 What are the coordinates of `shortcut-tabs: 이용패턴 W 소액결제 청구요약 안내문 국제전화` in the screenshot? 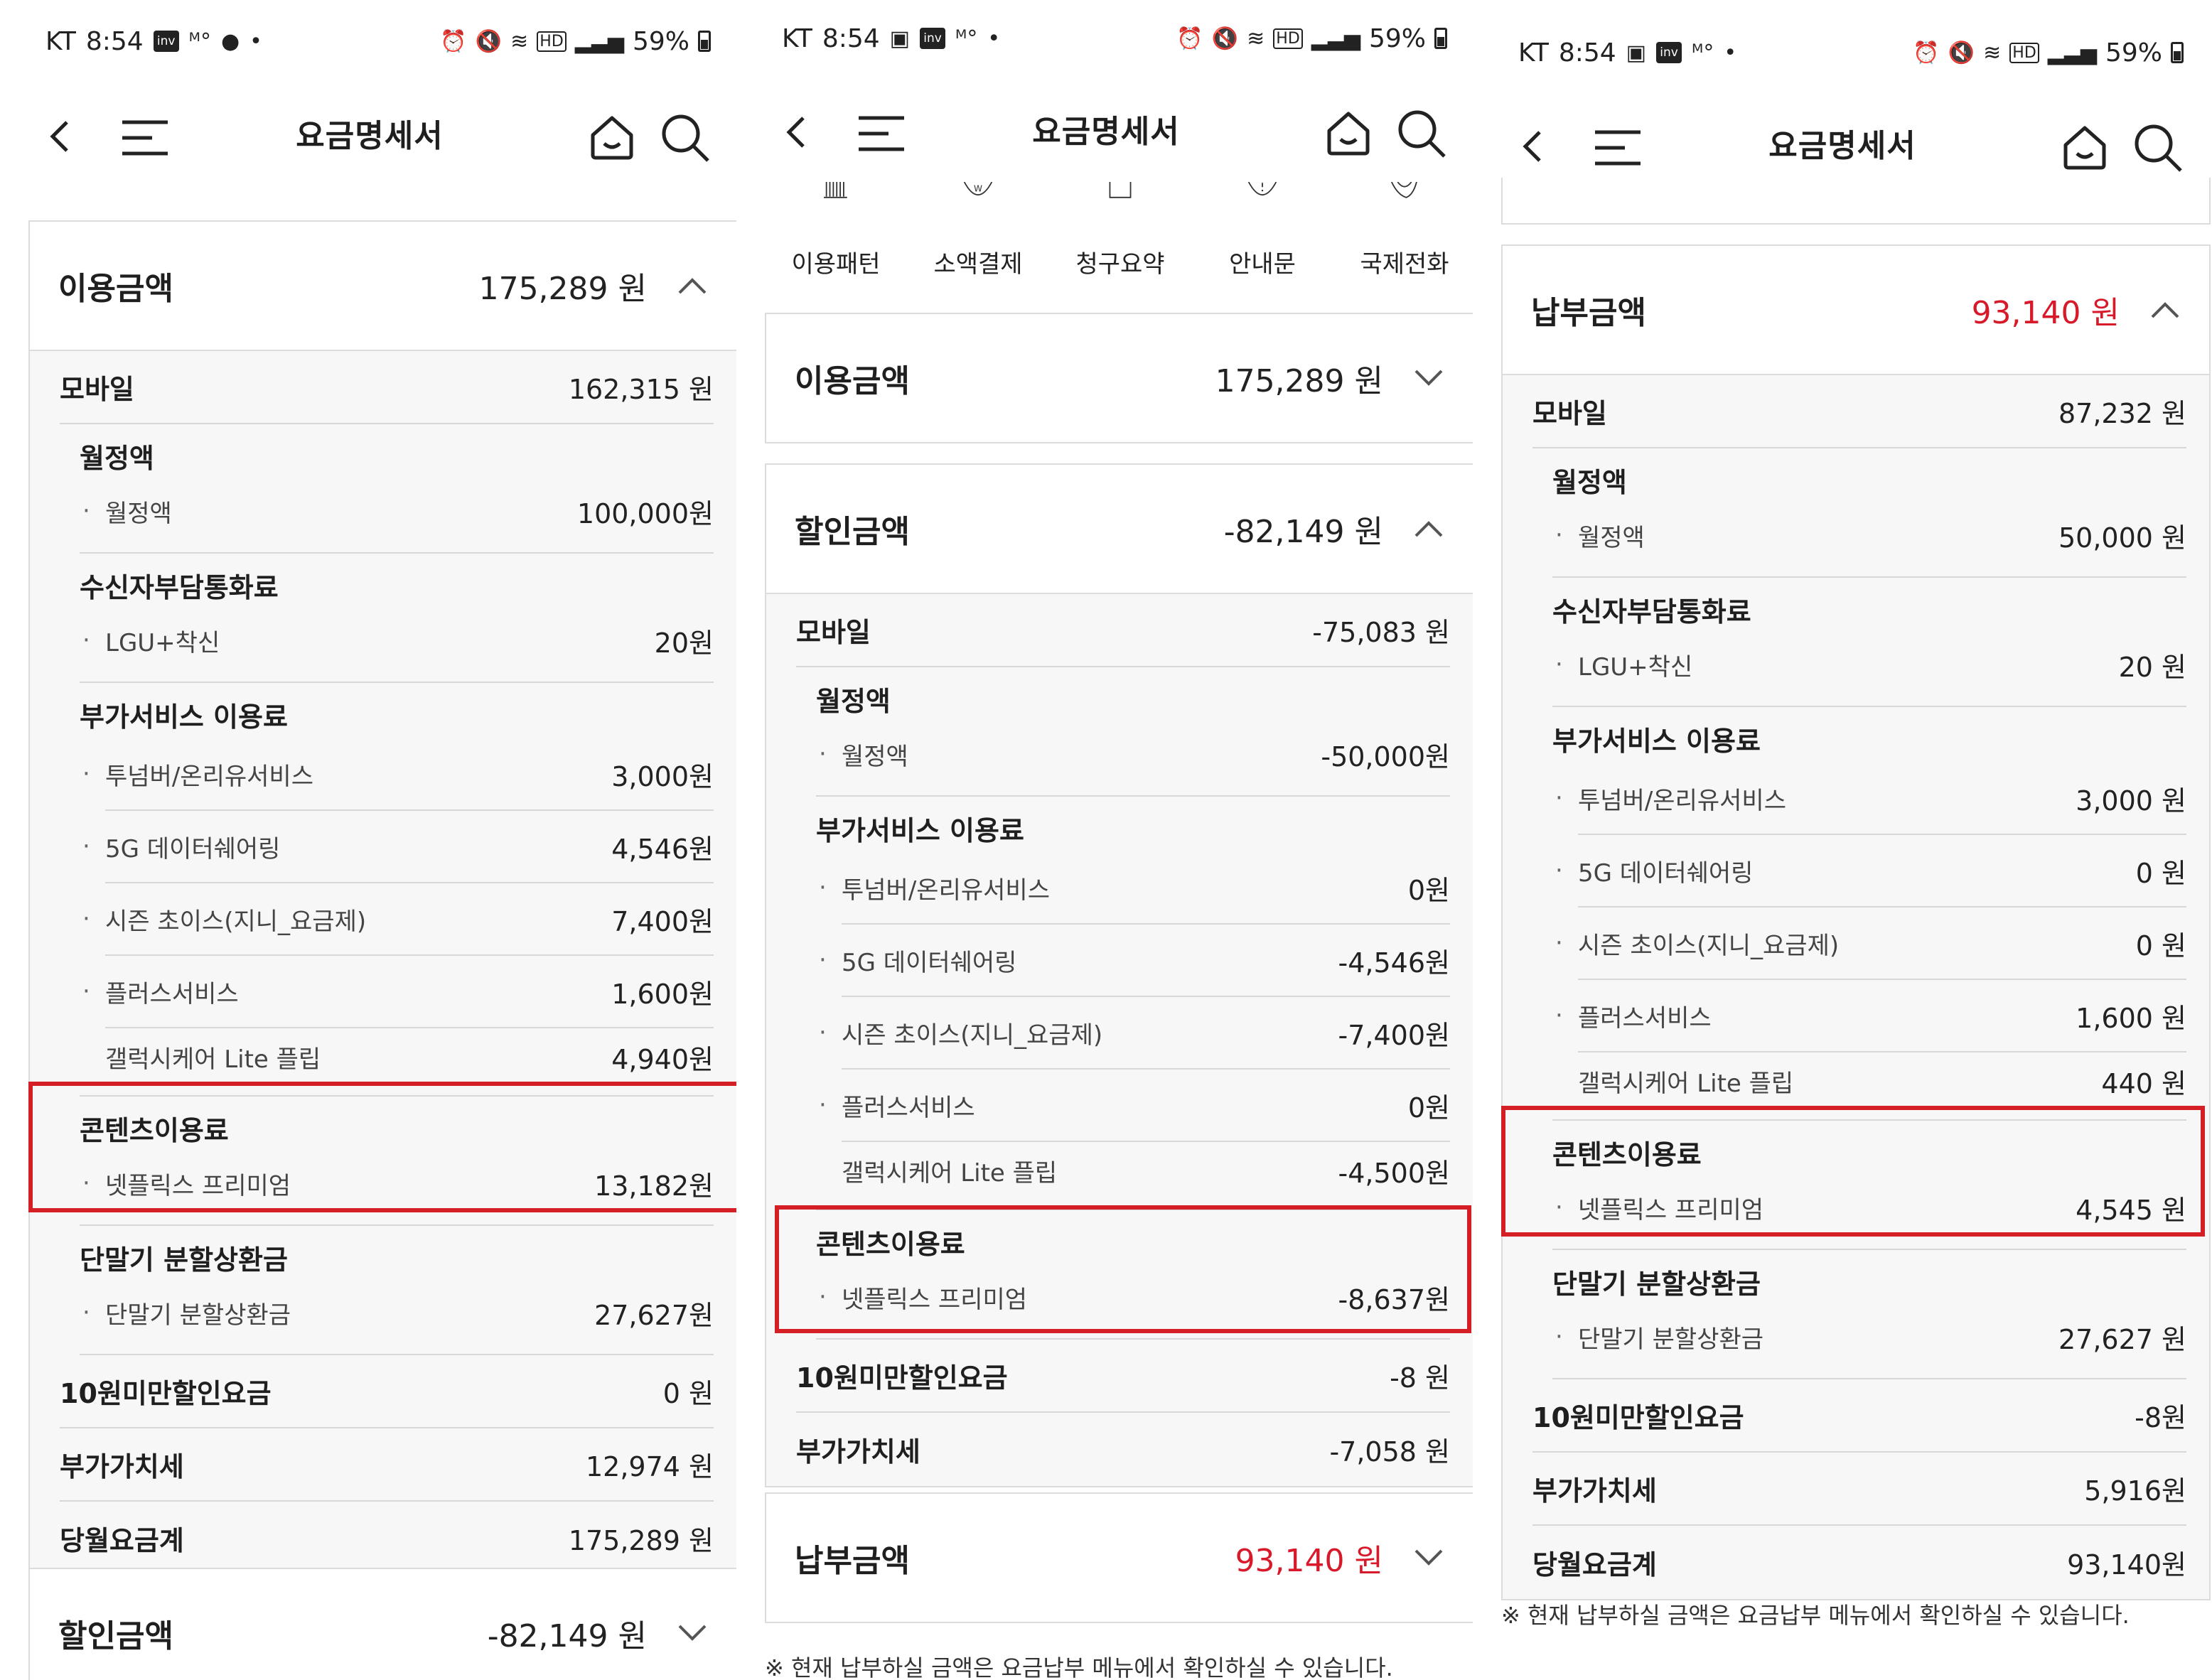 It's located at (1120, 239).